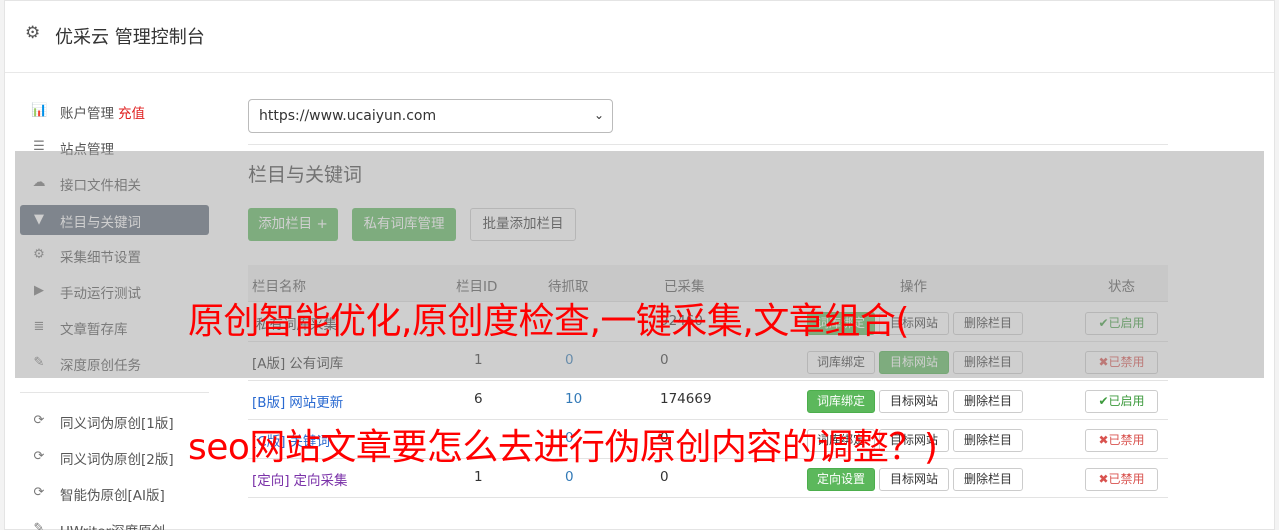 This screenshot has height=530, width=1279. Describe the element at coordinates (569, 477) in the screenshot. I see `cell-pending: 0` at that location.